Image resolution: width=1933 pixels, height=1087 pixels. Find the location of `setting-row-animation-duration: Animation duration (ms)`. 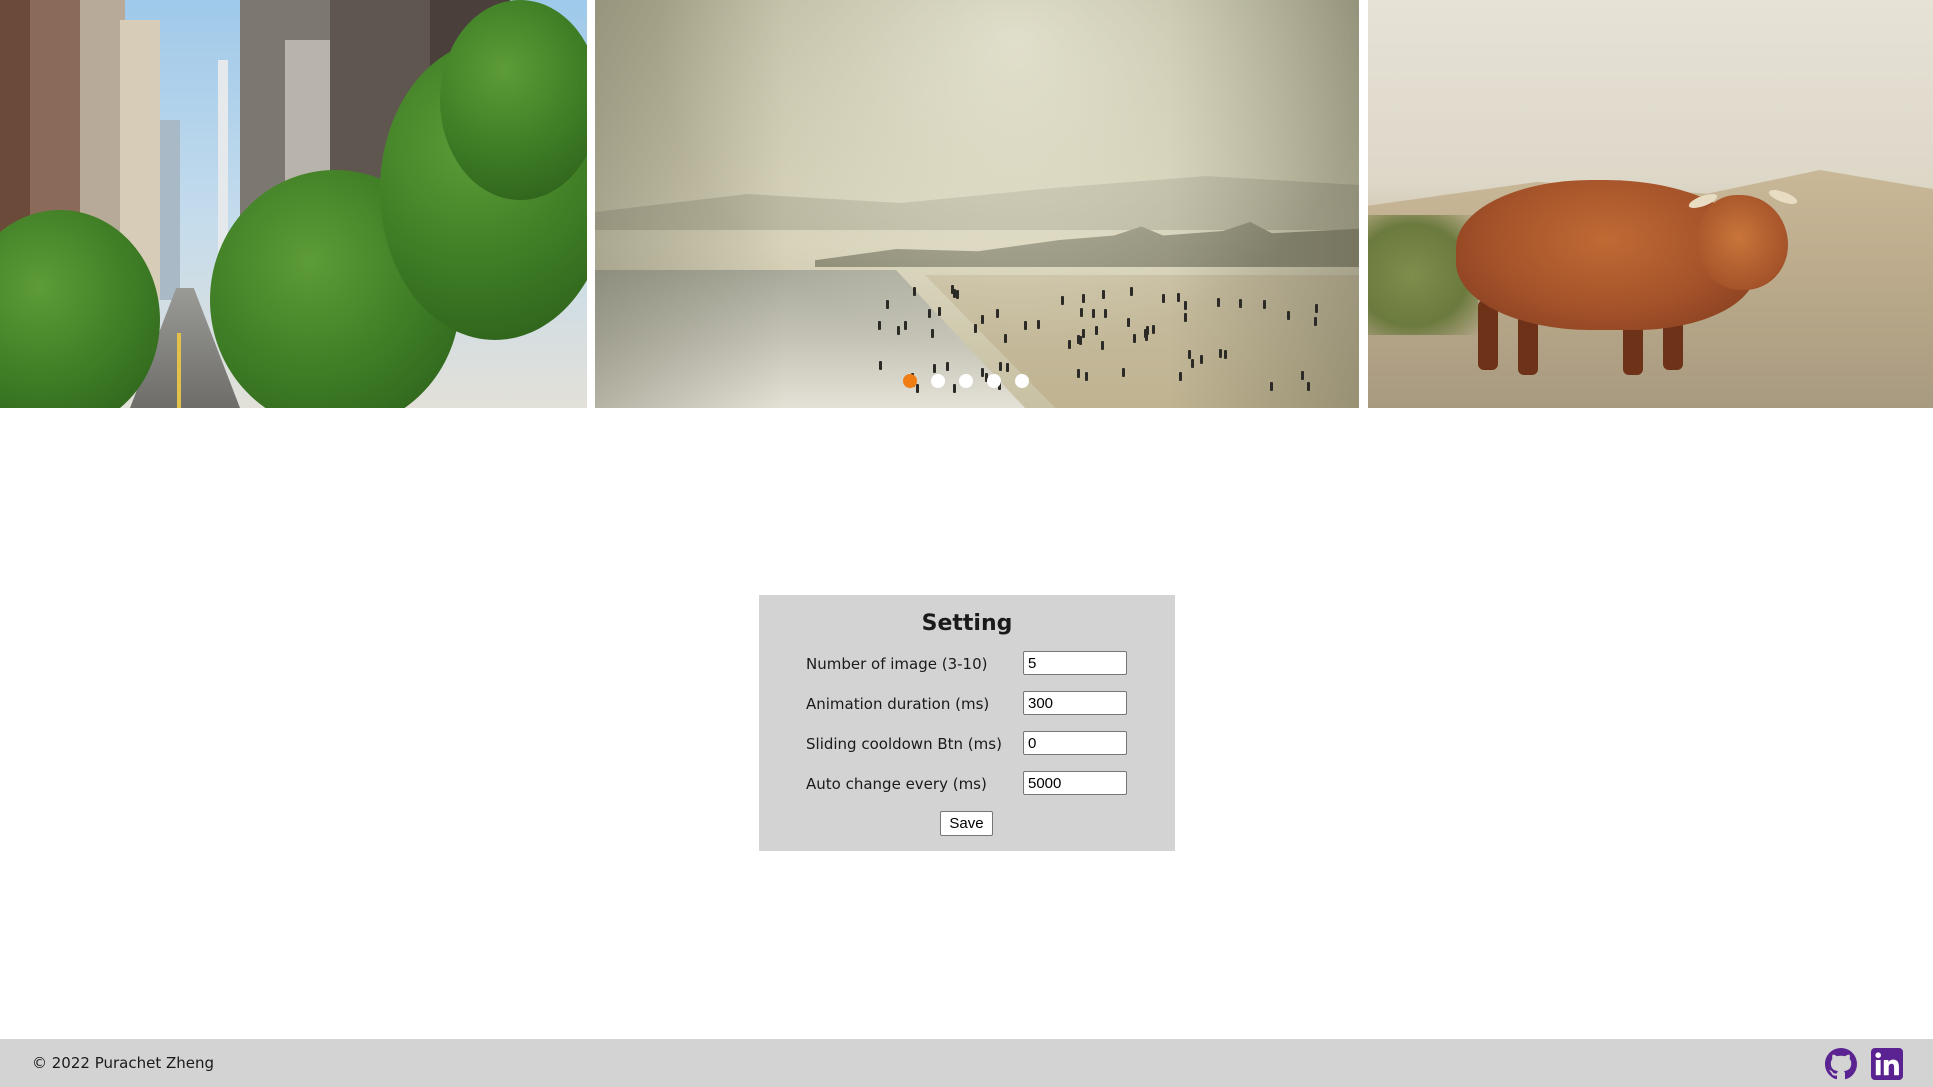

setting-row-animation-duration: Animation duration (ms) is located at coordinates (967, 704).